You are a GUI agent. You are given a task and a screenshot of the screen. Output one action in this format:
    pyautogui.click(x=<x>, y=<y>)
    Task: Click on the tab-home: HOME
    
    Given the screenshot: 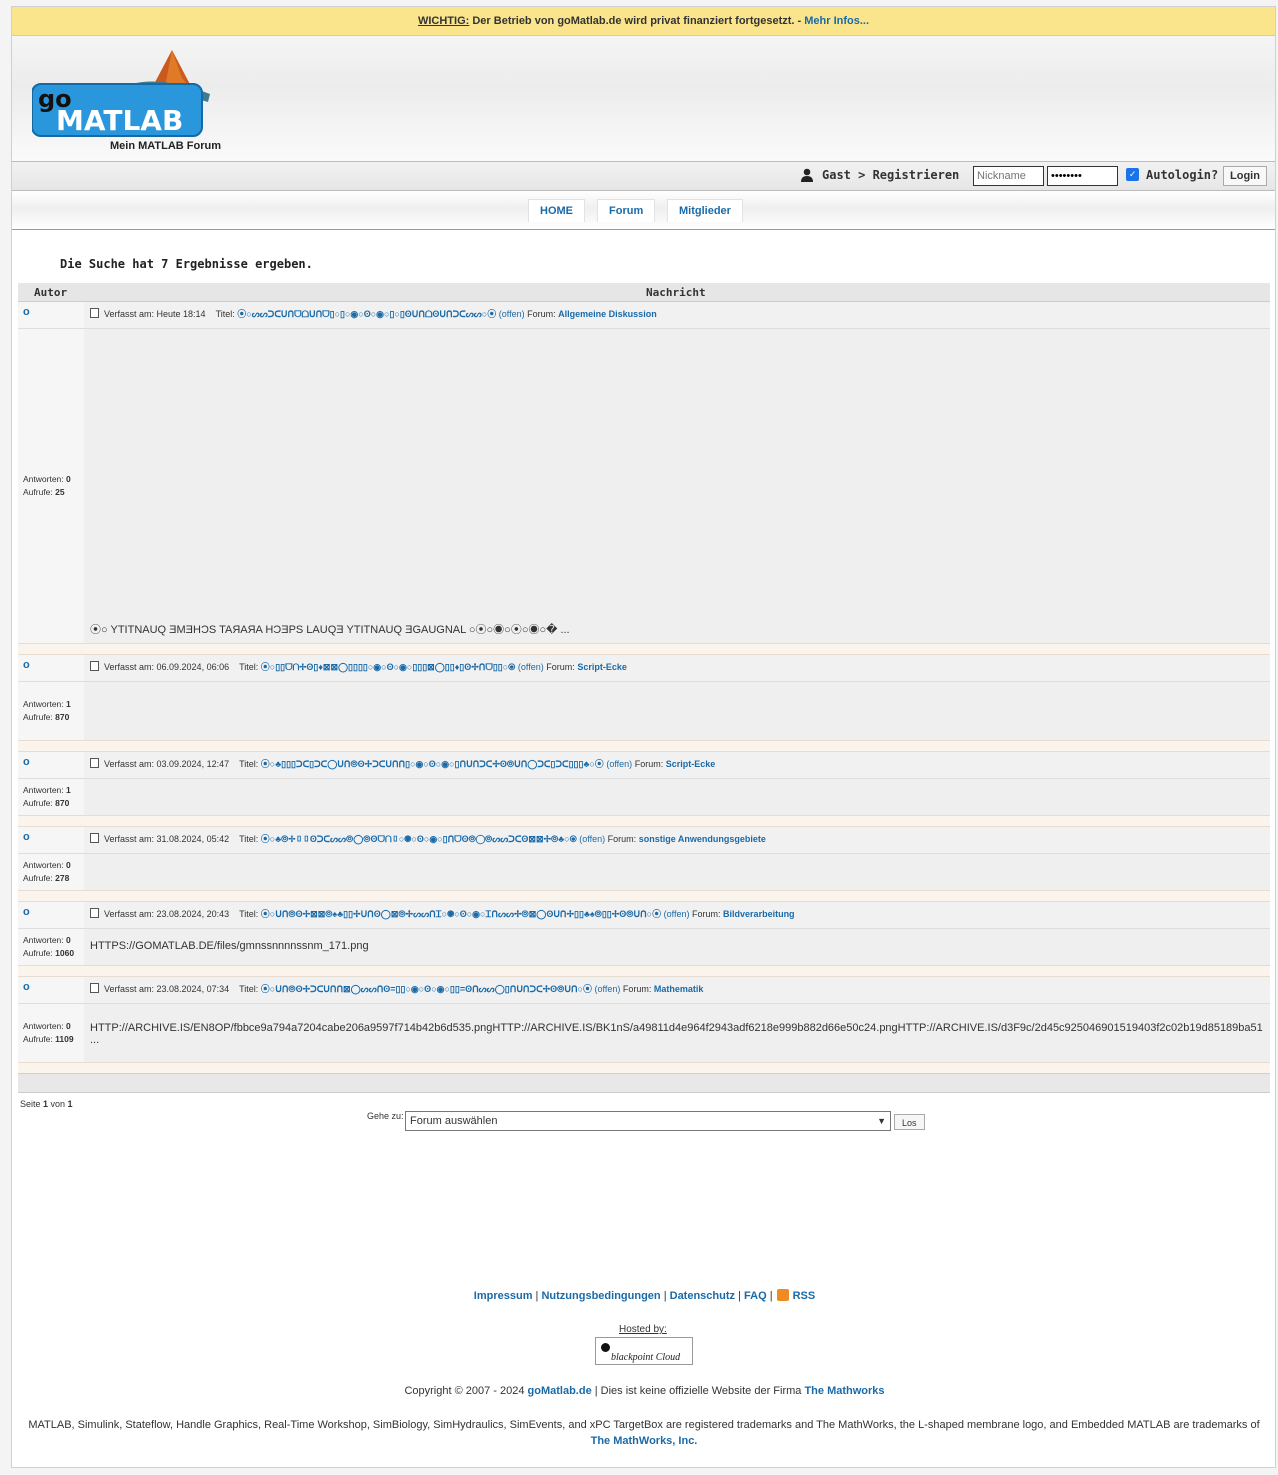 What is the action you would take?
    pyautogui.click(x=556, y=210)
    